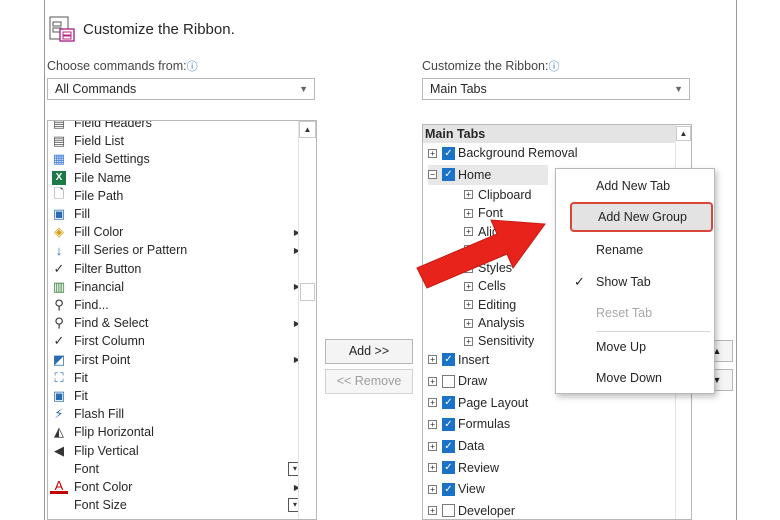 This screenshot has width=780, height=520. I want to click on field-headers-icon: ▤, so click(59, 125).